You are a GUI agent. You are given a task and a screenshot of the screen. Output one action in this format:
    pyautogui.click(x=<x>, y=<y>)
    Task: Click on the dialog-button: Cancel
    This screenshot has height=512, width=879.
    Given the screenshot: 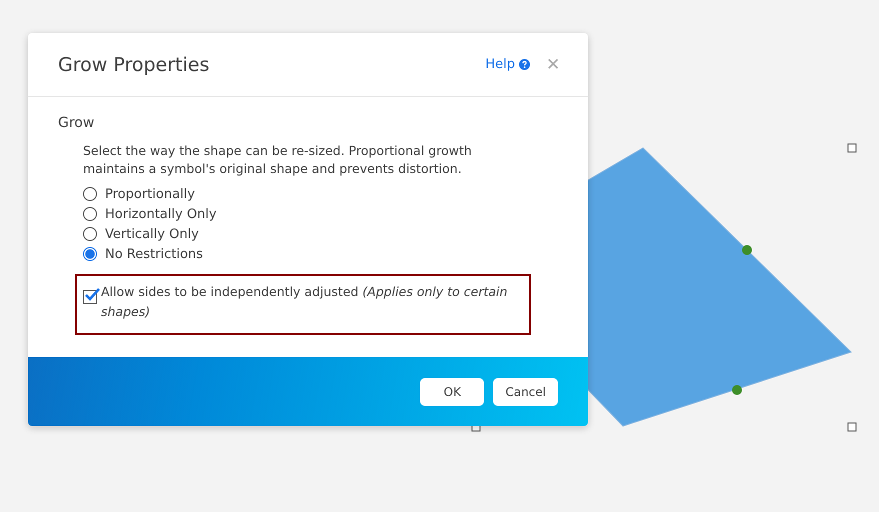 What is the action you would take?
    pyautogui.click(x=525, y=392)
    